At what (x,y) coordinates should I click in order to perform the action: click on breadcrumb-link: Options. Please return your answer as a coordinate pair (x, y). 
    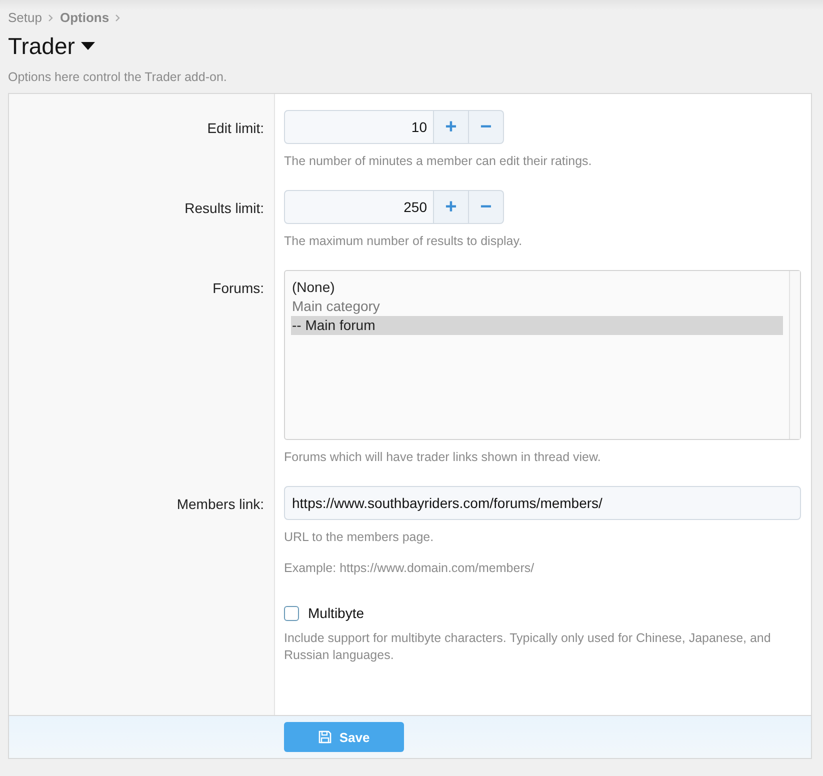
    Looking at the image, I should click on (85, 17).